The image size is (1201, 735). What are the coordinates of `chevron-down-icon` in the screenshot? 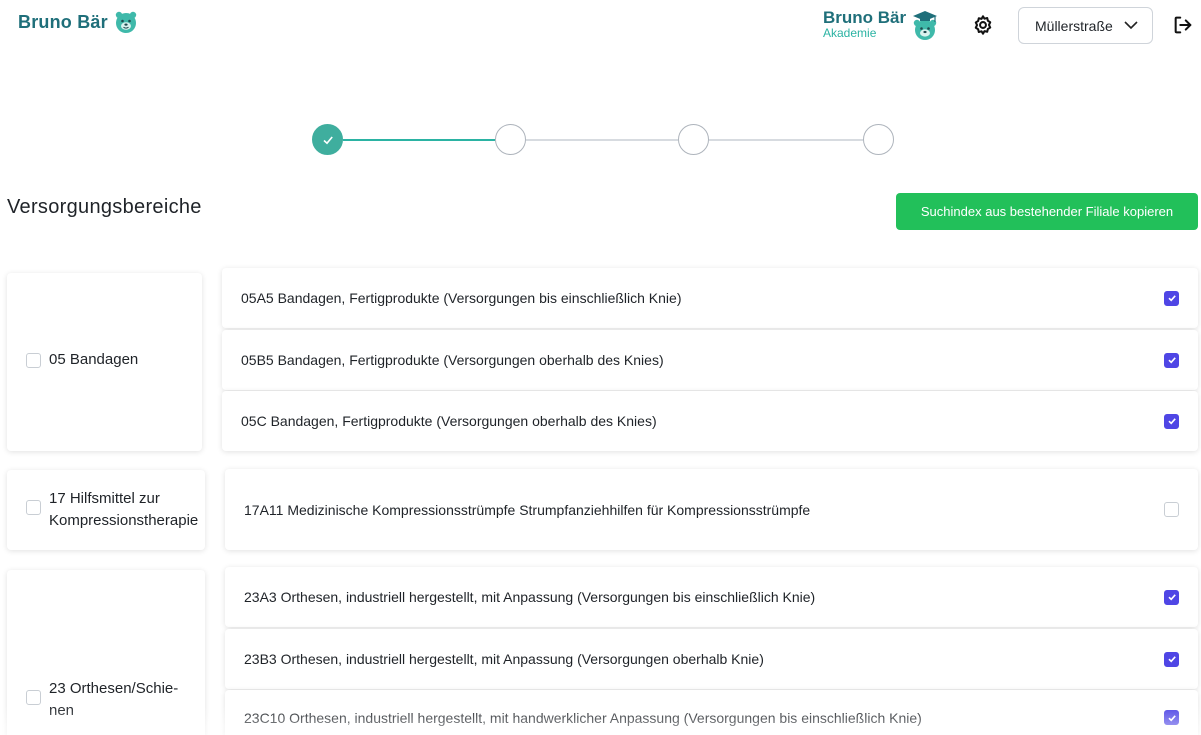 It's located at (1131, 25).